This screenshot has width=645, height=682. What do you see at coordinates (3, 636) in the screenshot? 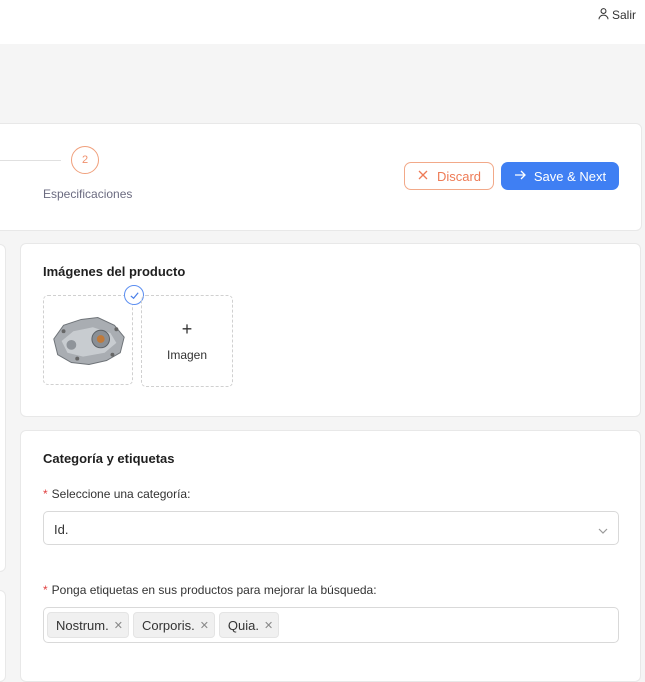
I see `side-panel-lower` at bounding box center [3, 636].